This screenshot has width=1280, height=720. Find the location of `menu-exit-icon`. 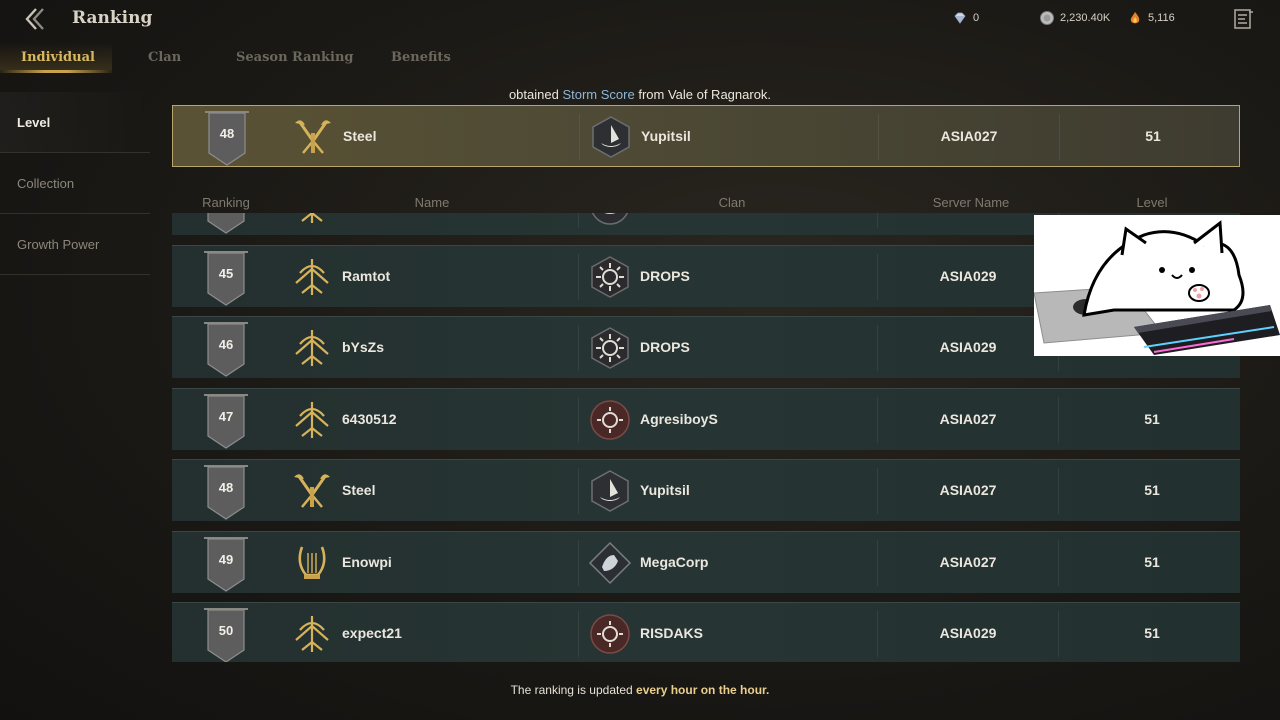

menu-exit-icon is located at coordinates (1243, 19).